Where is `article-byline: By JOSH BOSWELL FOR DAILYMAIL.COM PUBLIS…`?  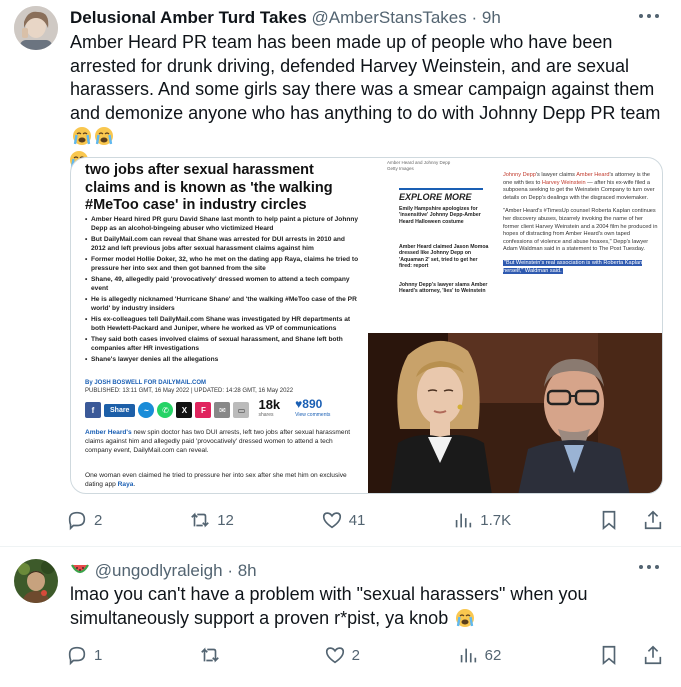 article-byline: By JOSH BOSWELL FOR DAILYMAIL.COM PUBLIS… is located at coordinates (189, 387).